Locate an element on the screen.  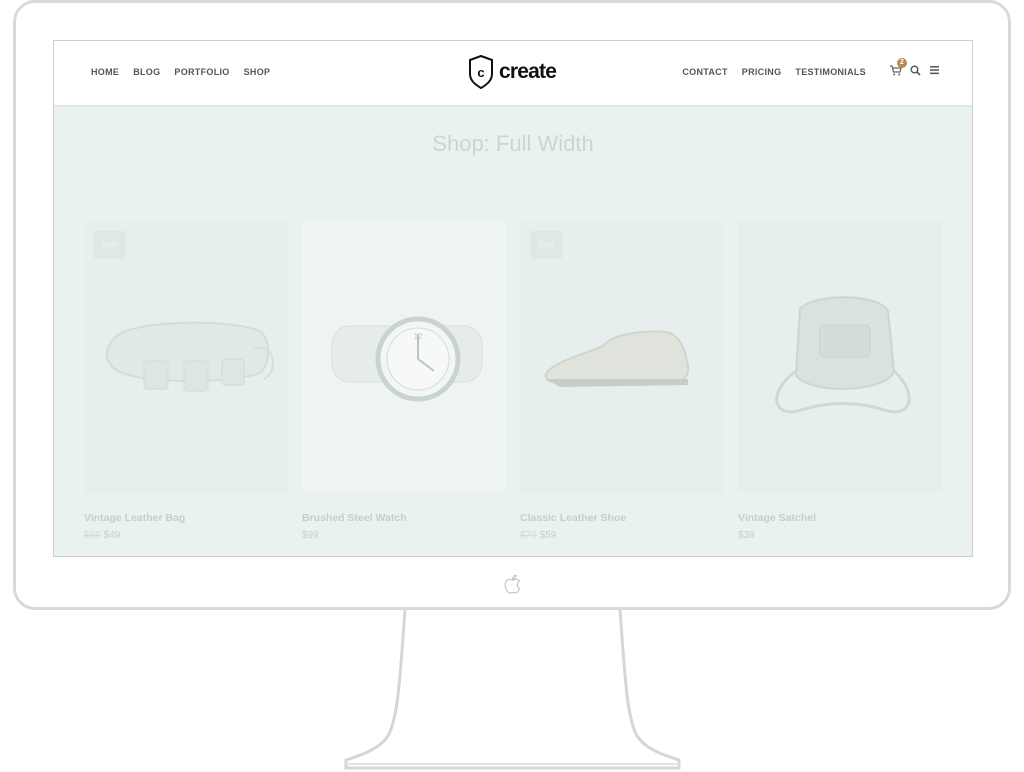
current-price: $49 is located at coordinates (112, 535).